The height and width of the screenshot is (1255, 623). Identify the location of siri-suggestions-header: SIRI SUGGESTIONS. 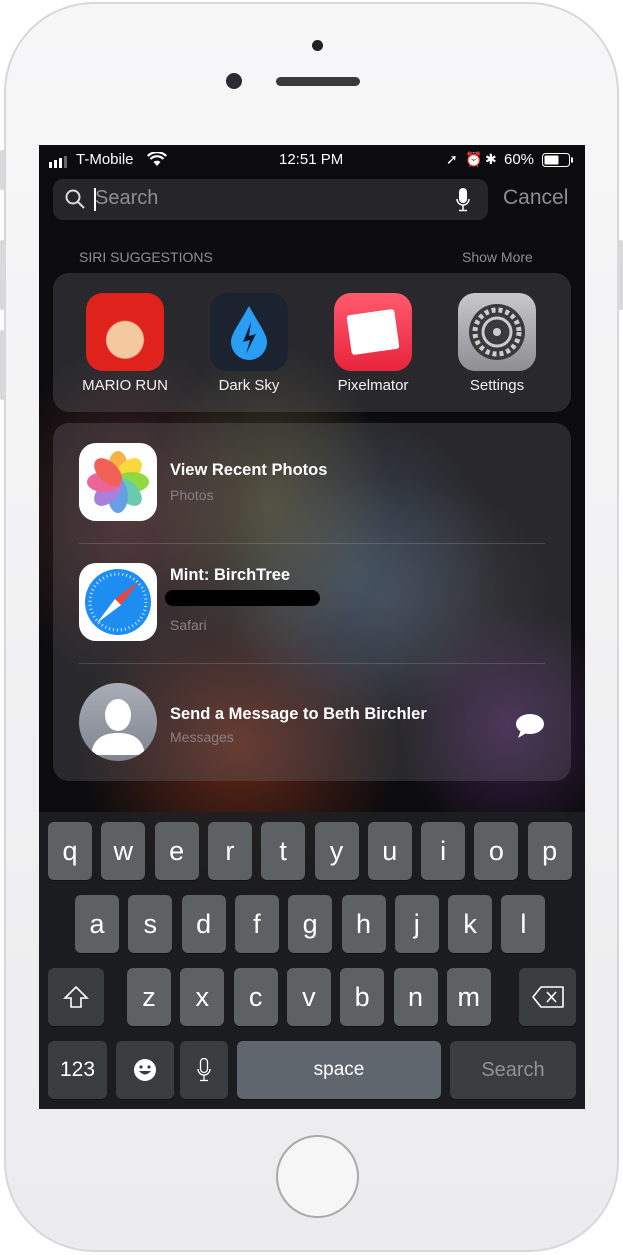
(146, 257).